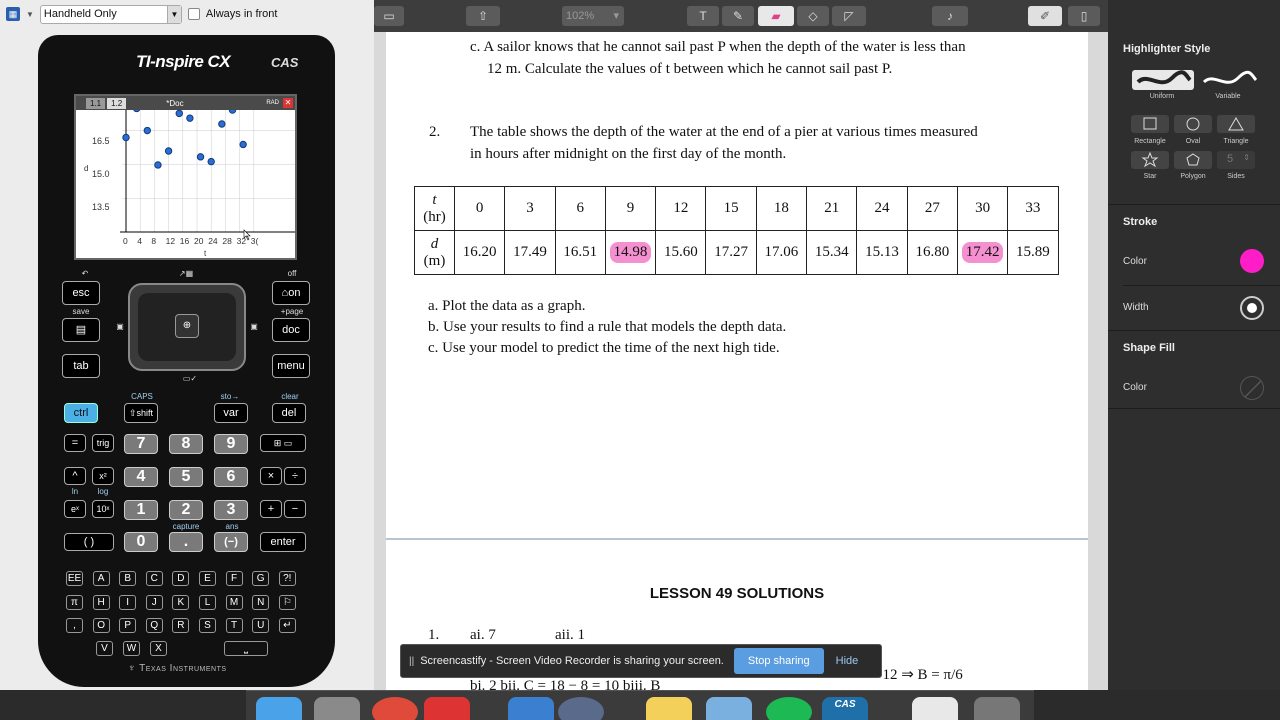  What do you see at coordinates (291, 293) in the screenshot?
I see `home-on-key: ⌂on` at bounding box center [291, 293].